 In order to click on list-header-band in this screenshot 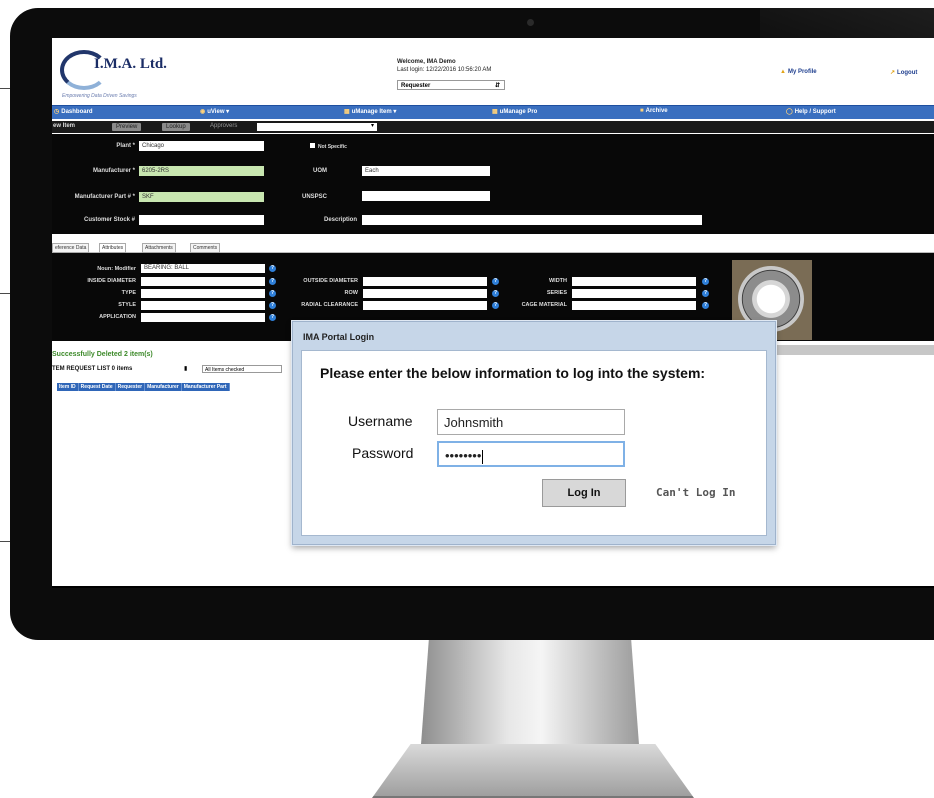, I will do `click(853, 350)`.